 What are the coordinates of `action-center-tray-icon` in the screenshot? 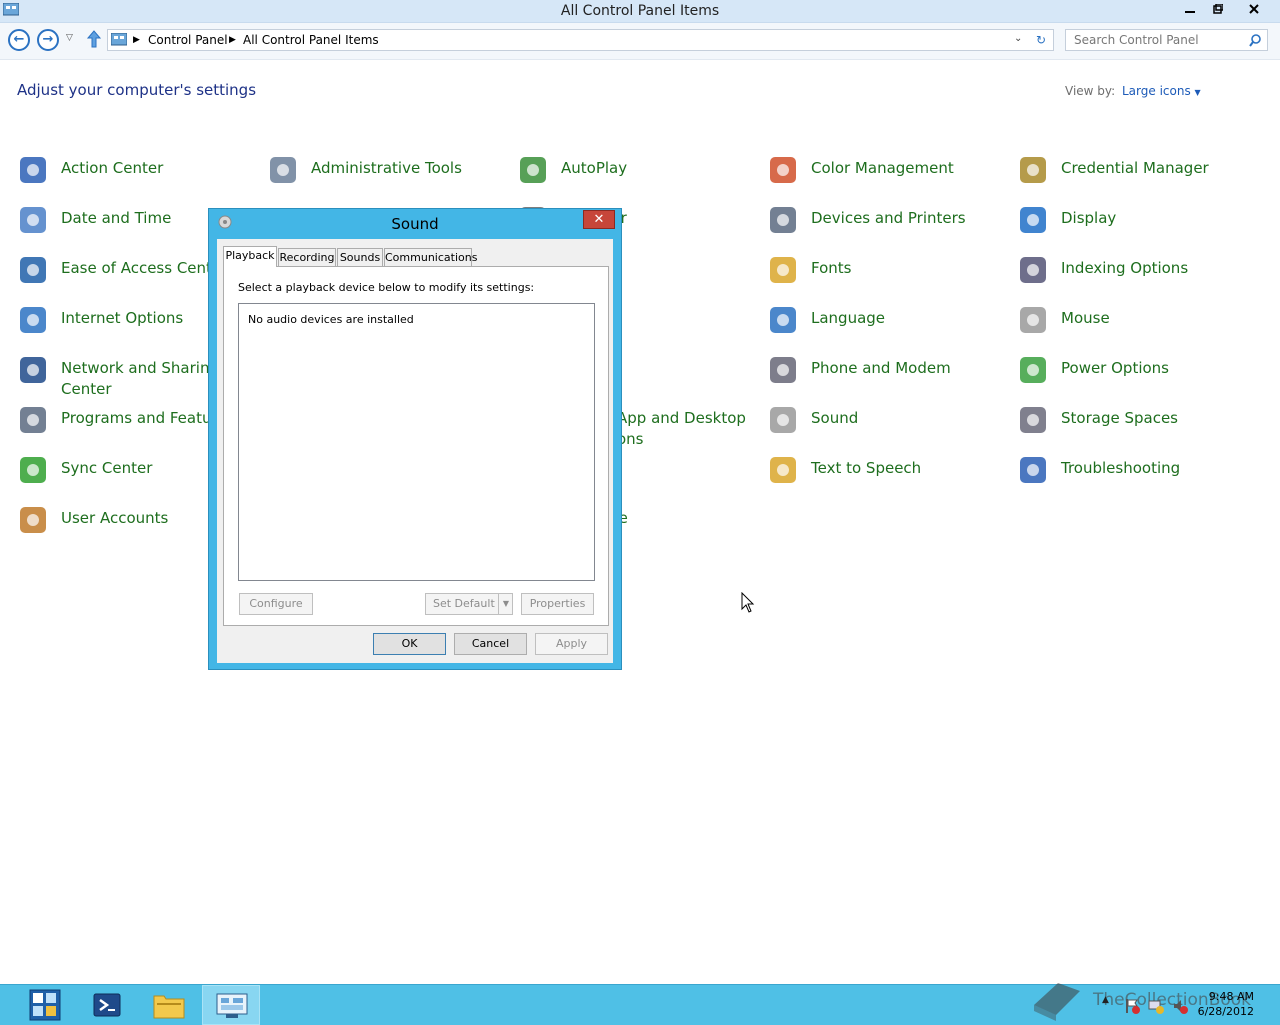 It's located at (1132, 1006).